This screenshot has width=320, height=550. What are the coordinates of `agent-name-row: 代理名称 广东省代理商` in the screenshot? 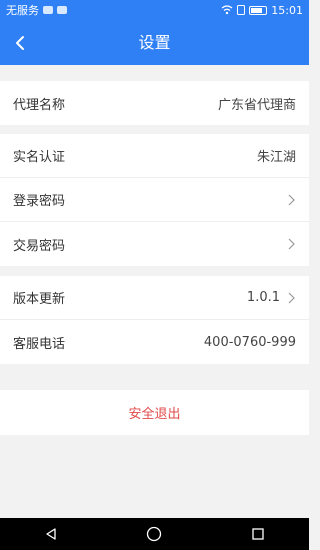 It's located at (154, 103).